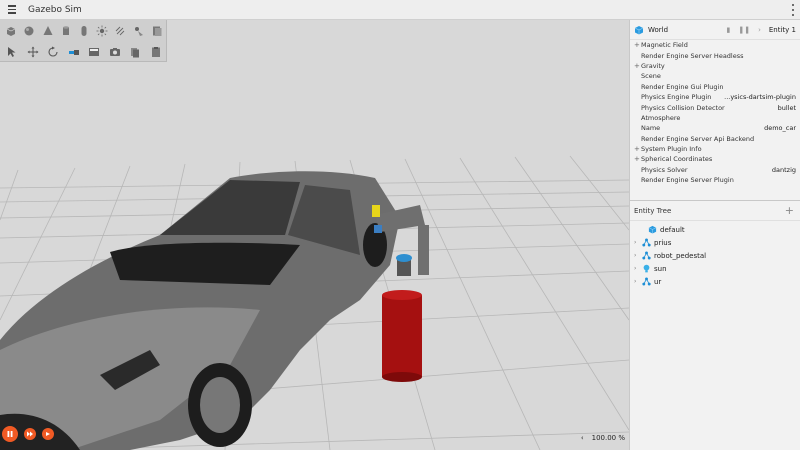 The width and height of the screenshot is (800, 450). I want to click on grid-icon, so click(94, 52).